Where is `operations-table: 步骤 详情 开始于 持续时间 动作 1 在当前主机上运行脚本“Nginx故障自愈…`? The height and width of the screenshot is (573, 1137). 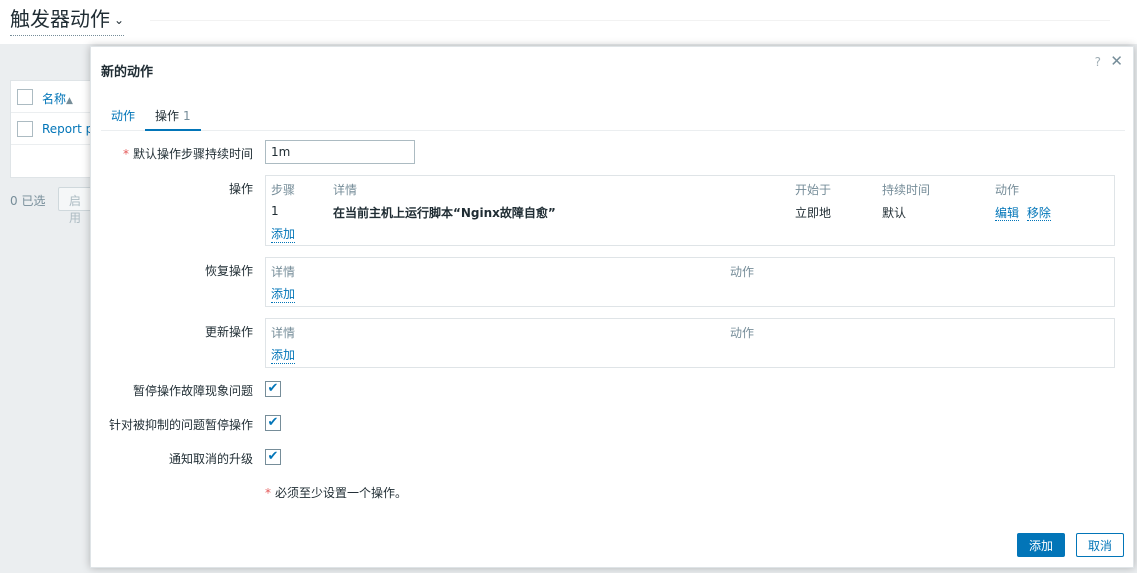 operations-table: 步骤 详情 开始于 持续时间 动作 1 在当前主机上运行脚本“Nginx故障自愈… is located at coordinates (690, 210).